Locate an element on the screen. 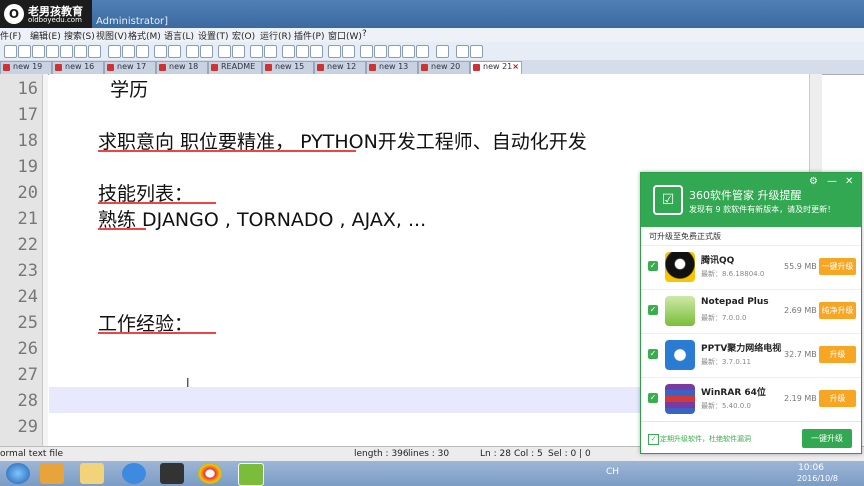  tab-new-19: new 19 is located at coordinates (26, 68).